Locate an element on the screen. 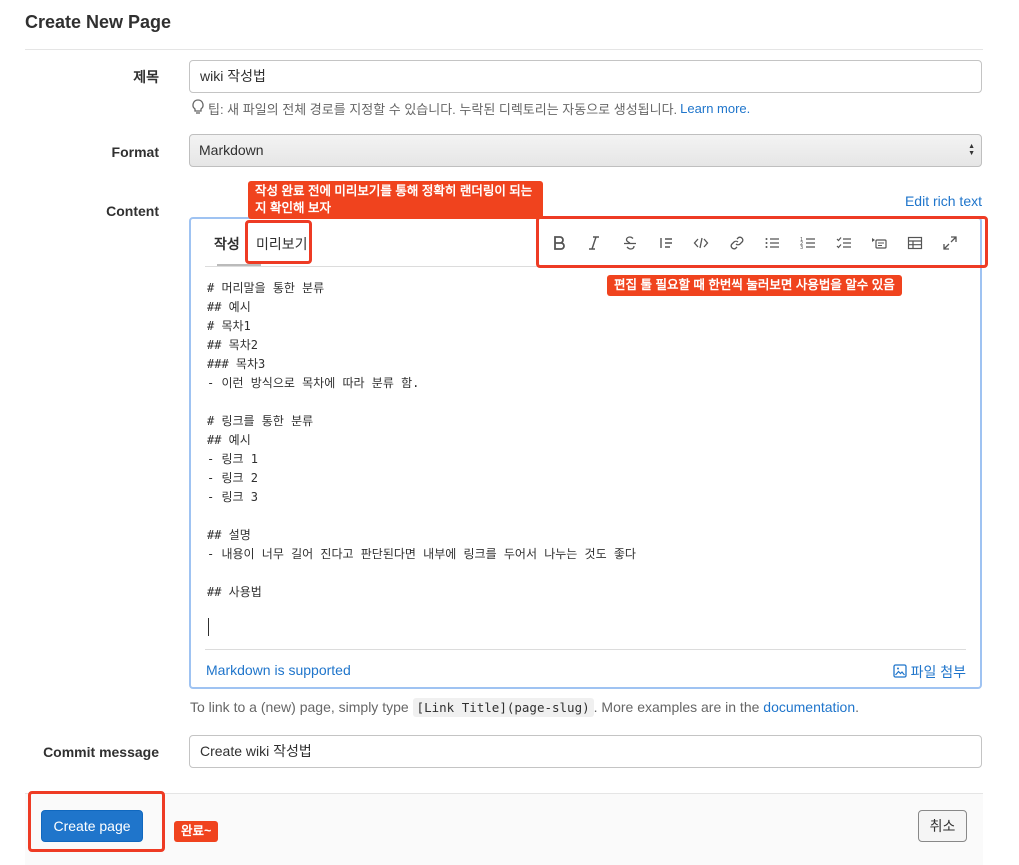 This screenshot has height=865, width=1019. image-icon is located at coordinates (899, 672).